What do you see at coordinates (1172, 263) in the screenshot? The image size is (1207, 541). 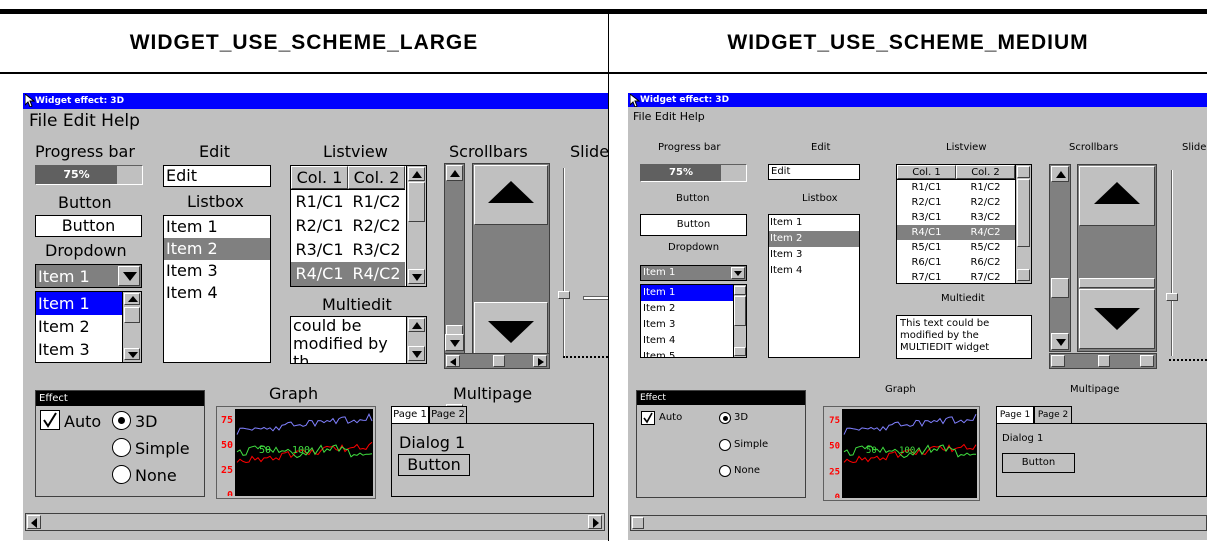 I see `vertical-slider-track-medium` at bounding box center [1172, 263].